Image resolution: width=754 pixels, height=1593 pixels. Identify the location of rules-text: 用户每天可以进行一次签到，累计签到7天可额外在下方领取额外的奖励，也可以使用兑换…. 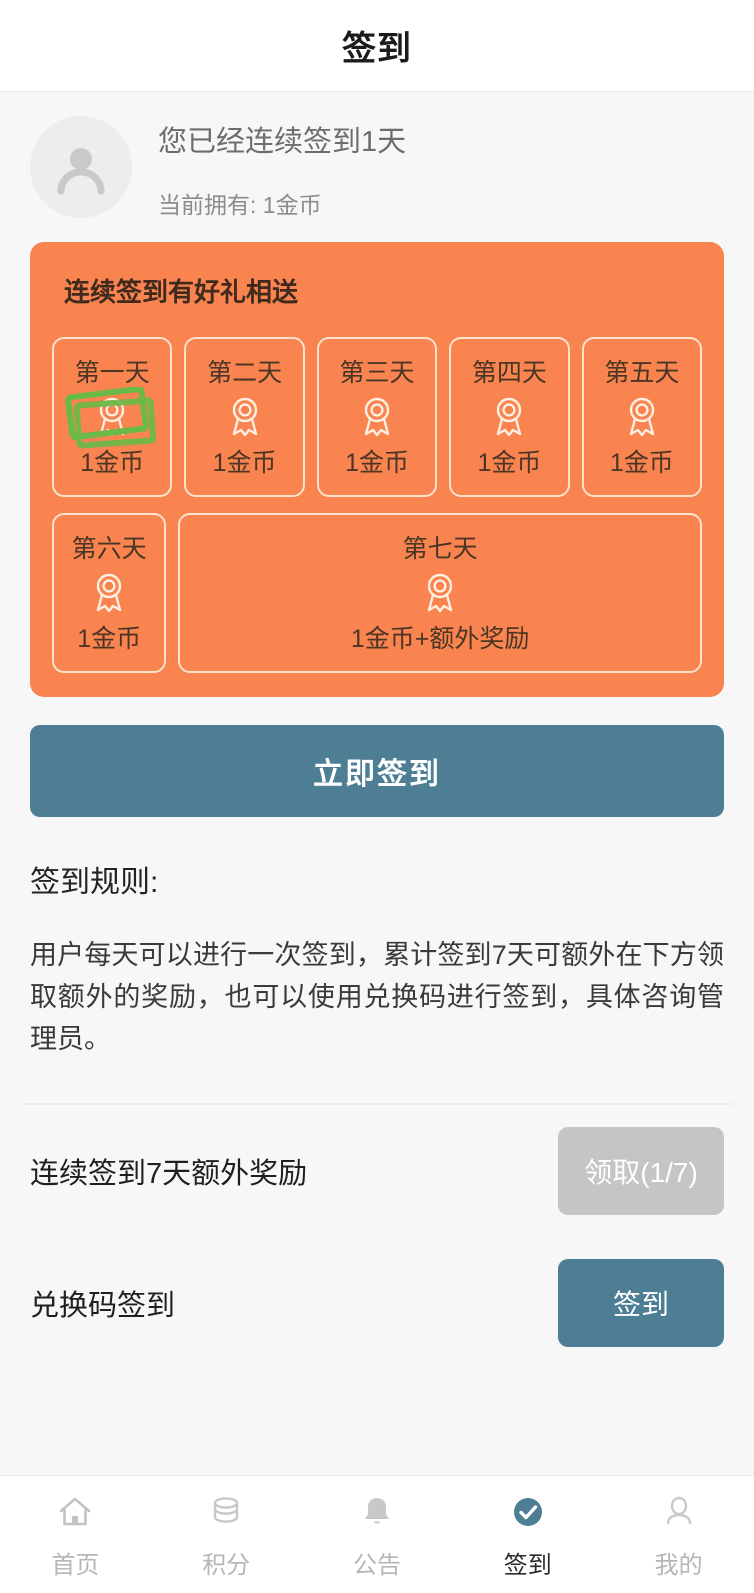
(377, 997).